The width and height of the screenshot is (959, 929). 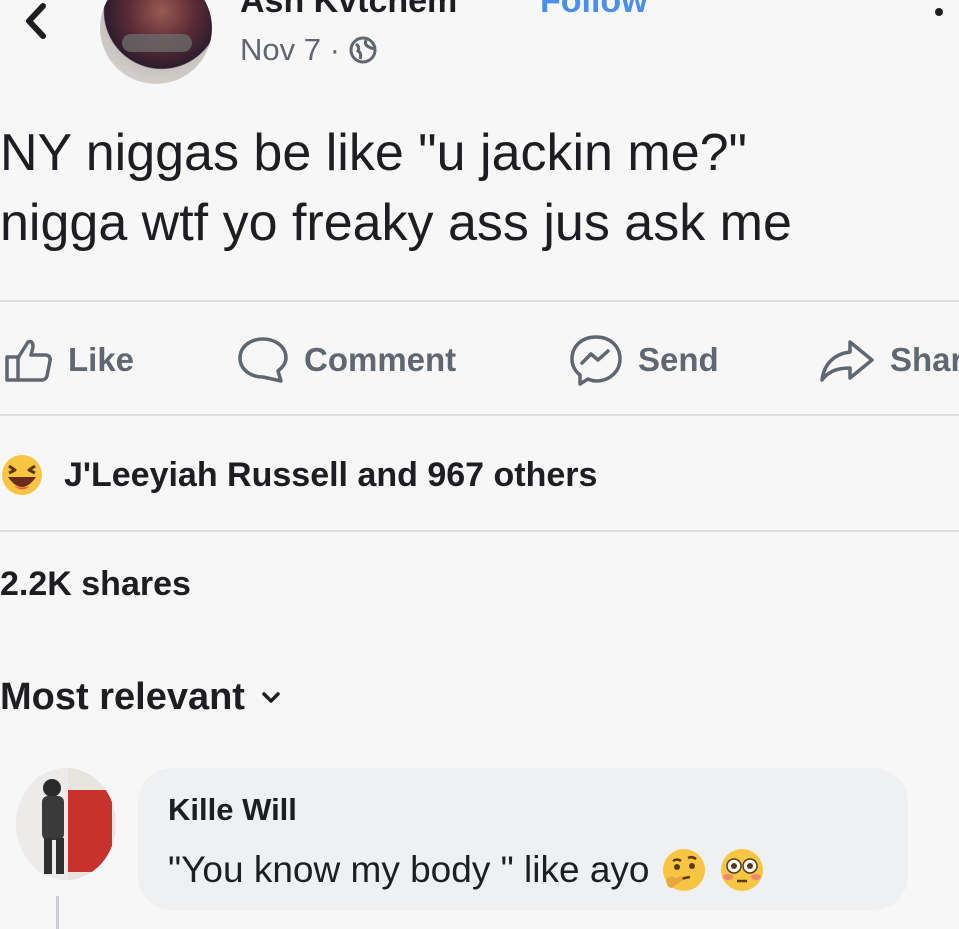 I want to click on reactions-summary: J'Leeyiah Russell and 967 others, so click(x=298, y=475).